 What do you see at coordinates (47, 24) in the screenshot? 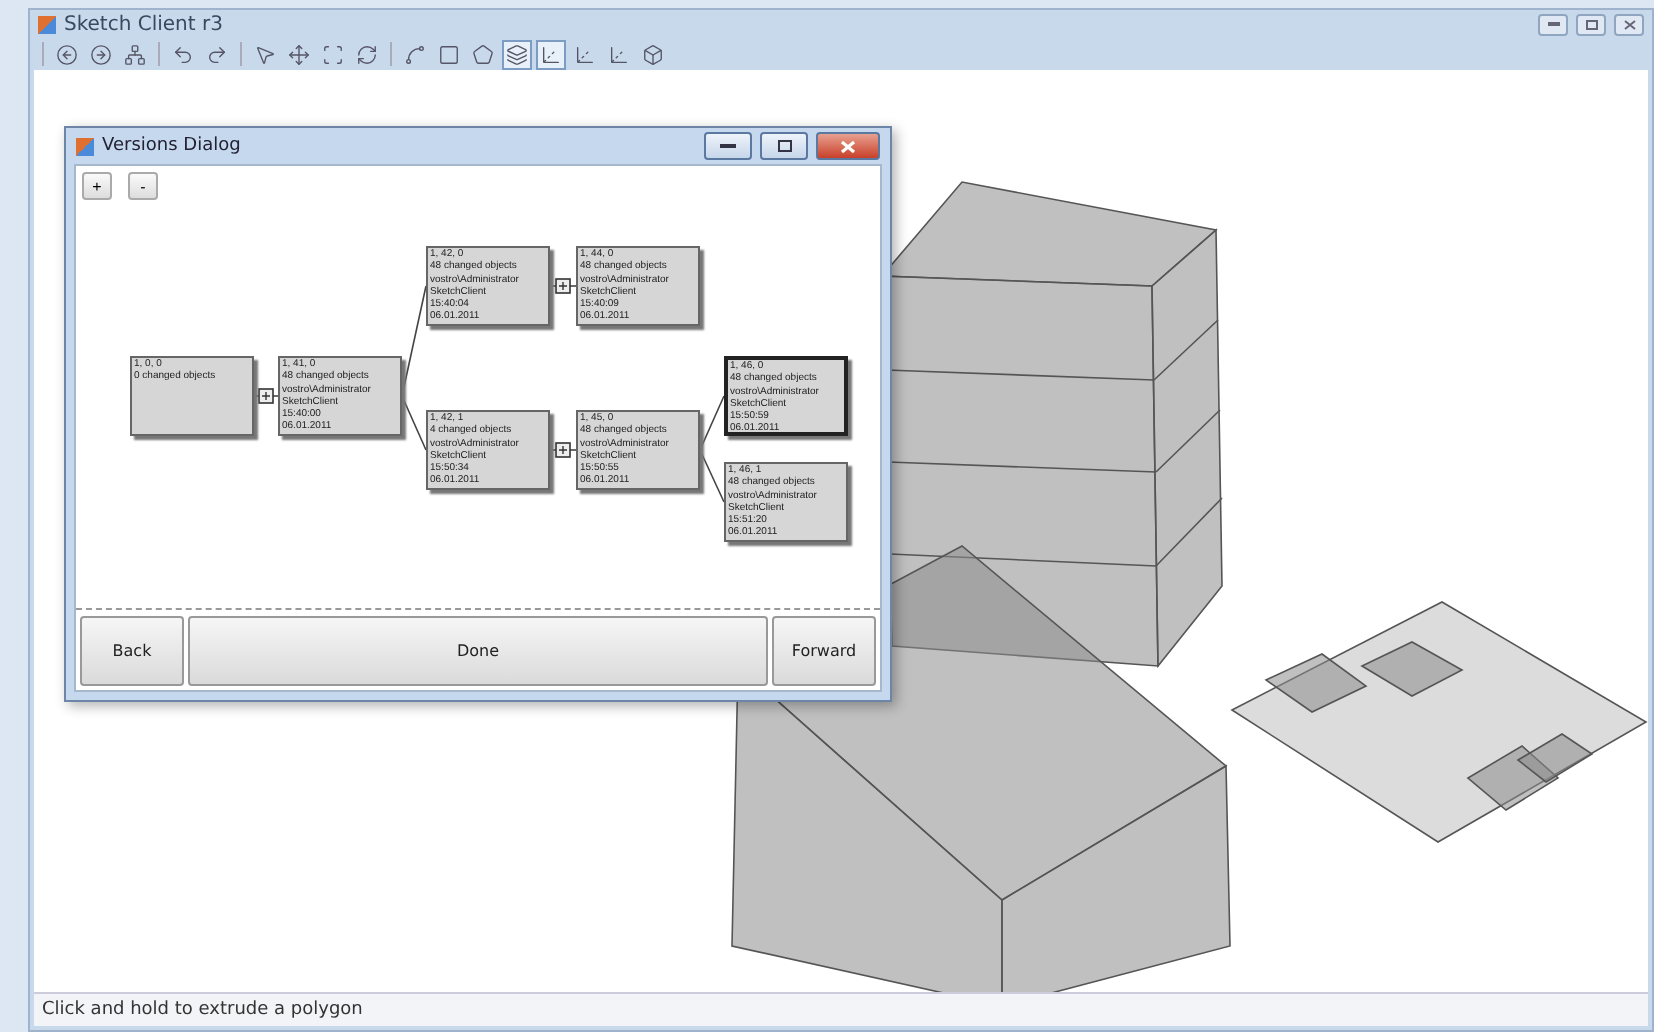
I see `app-icon` at bounding box center [47, 24].